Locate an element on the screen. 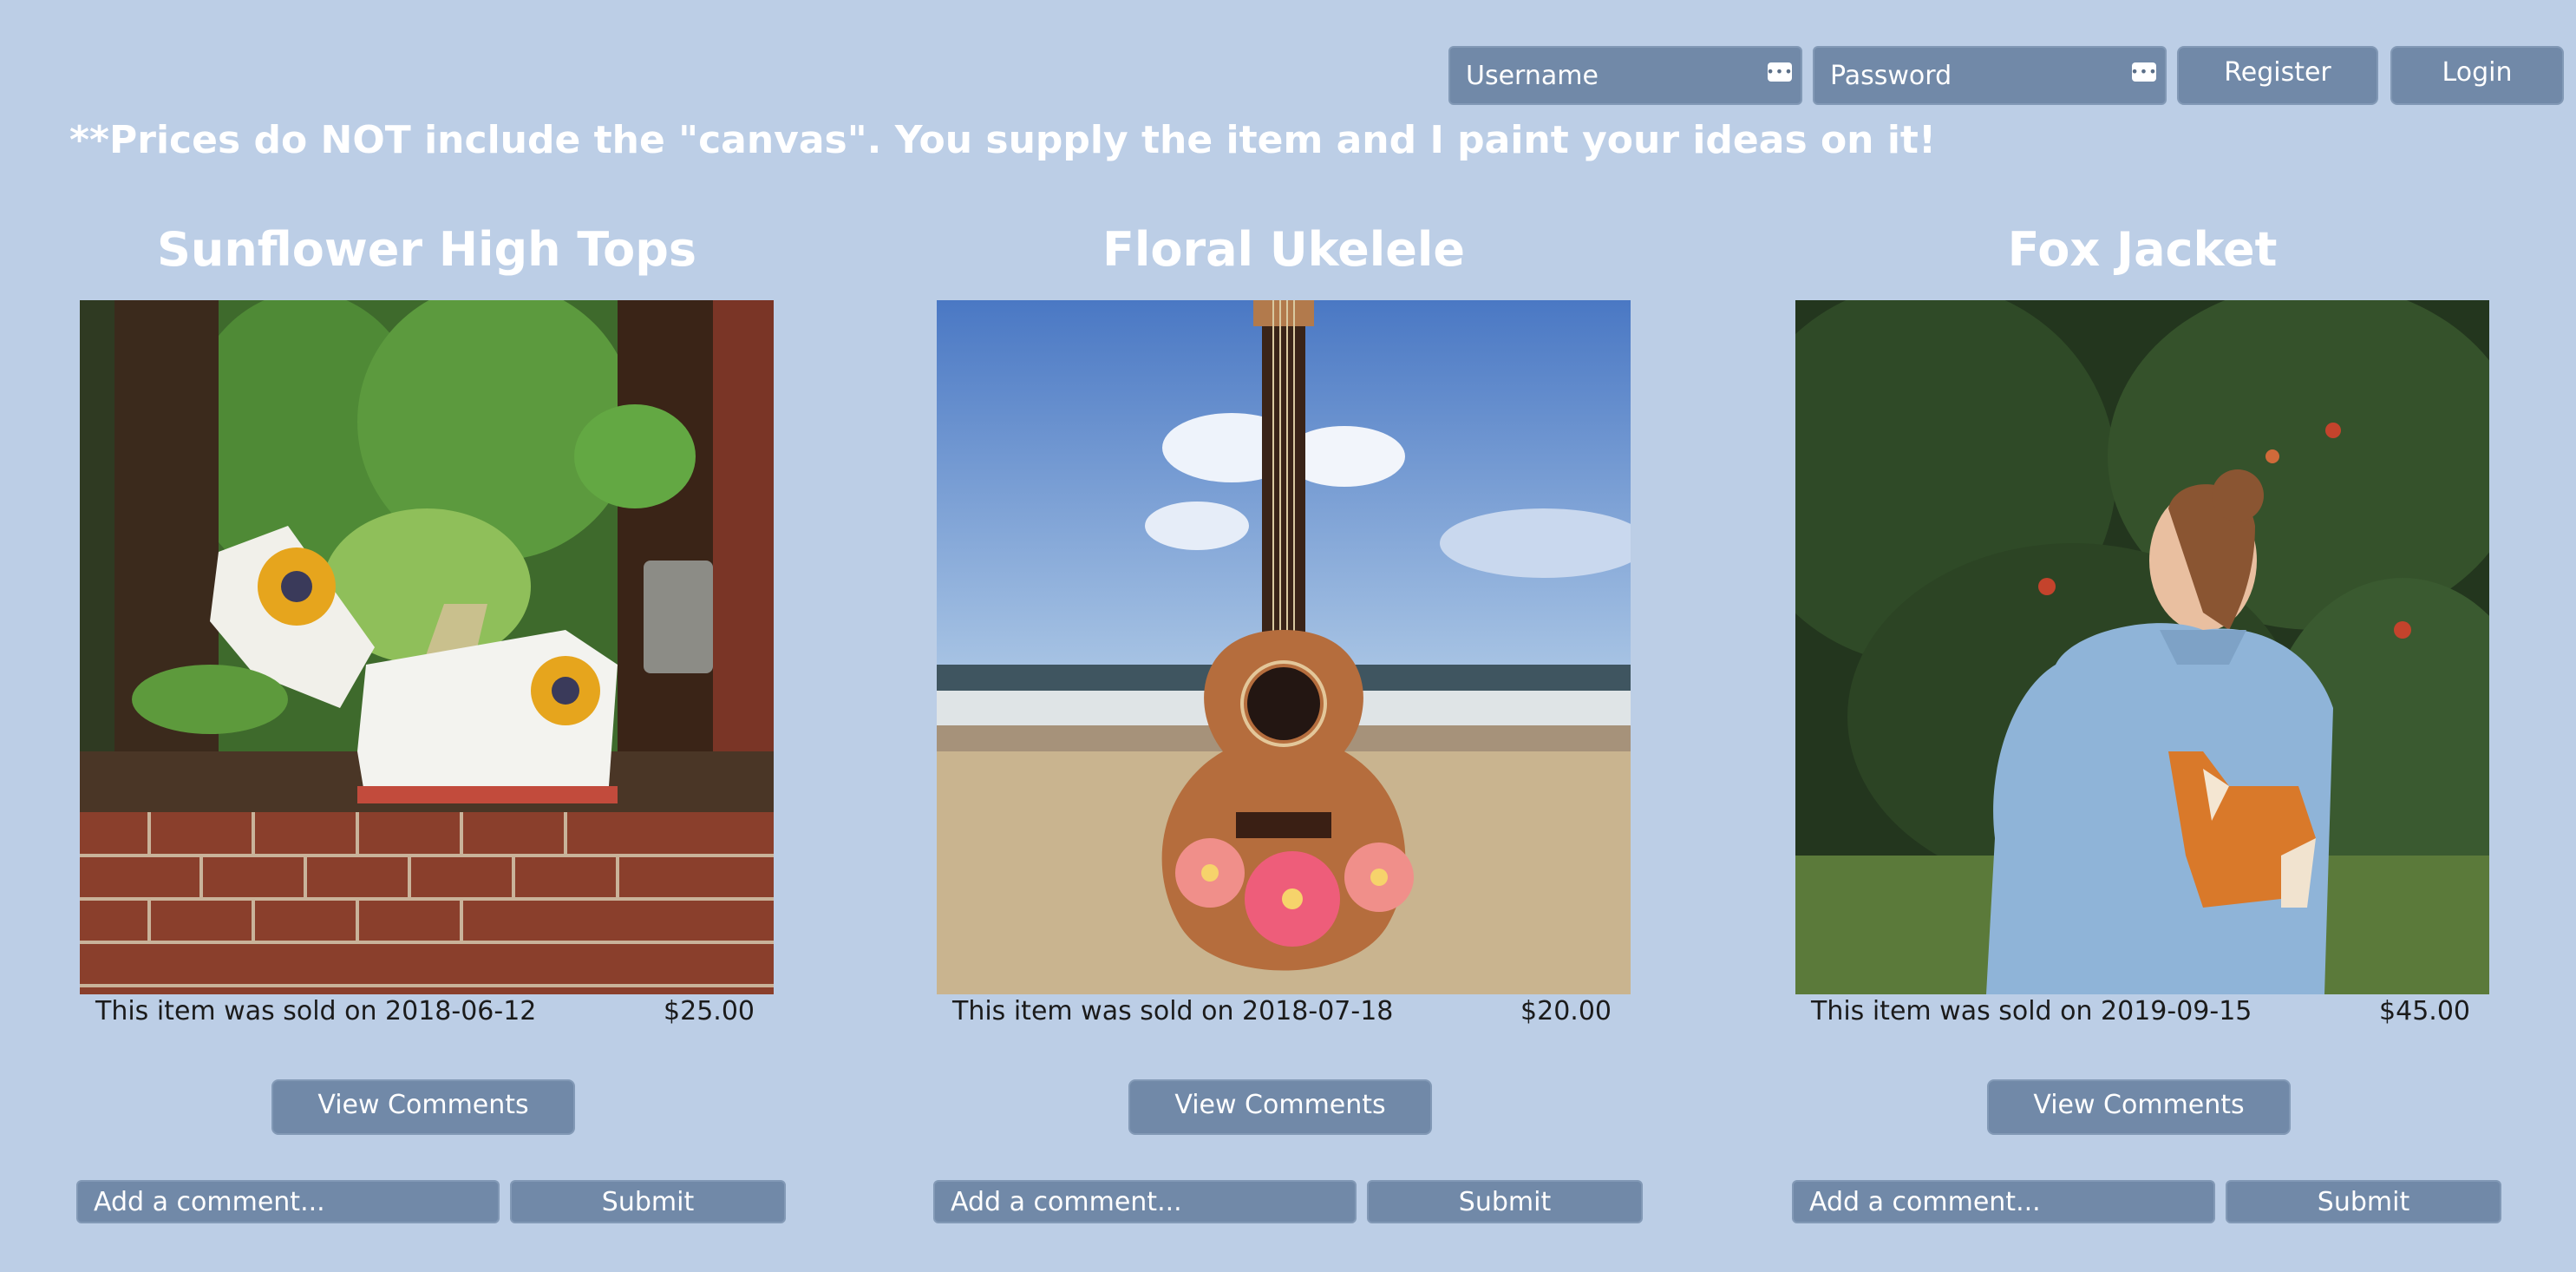 This screenshot has width=2576, height=1272. price-label: $20.00 is located at coordinates (1566, 1011).